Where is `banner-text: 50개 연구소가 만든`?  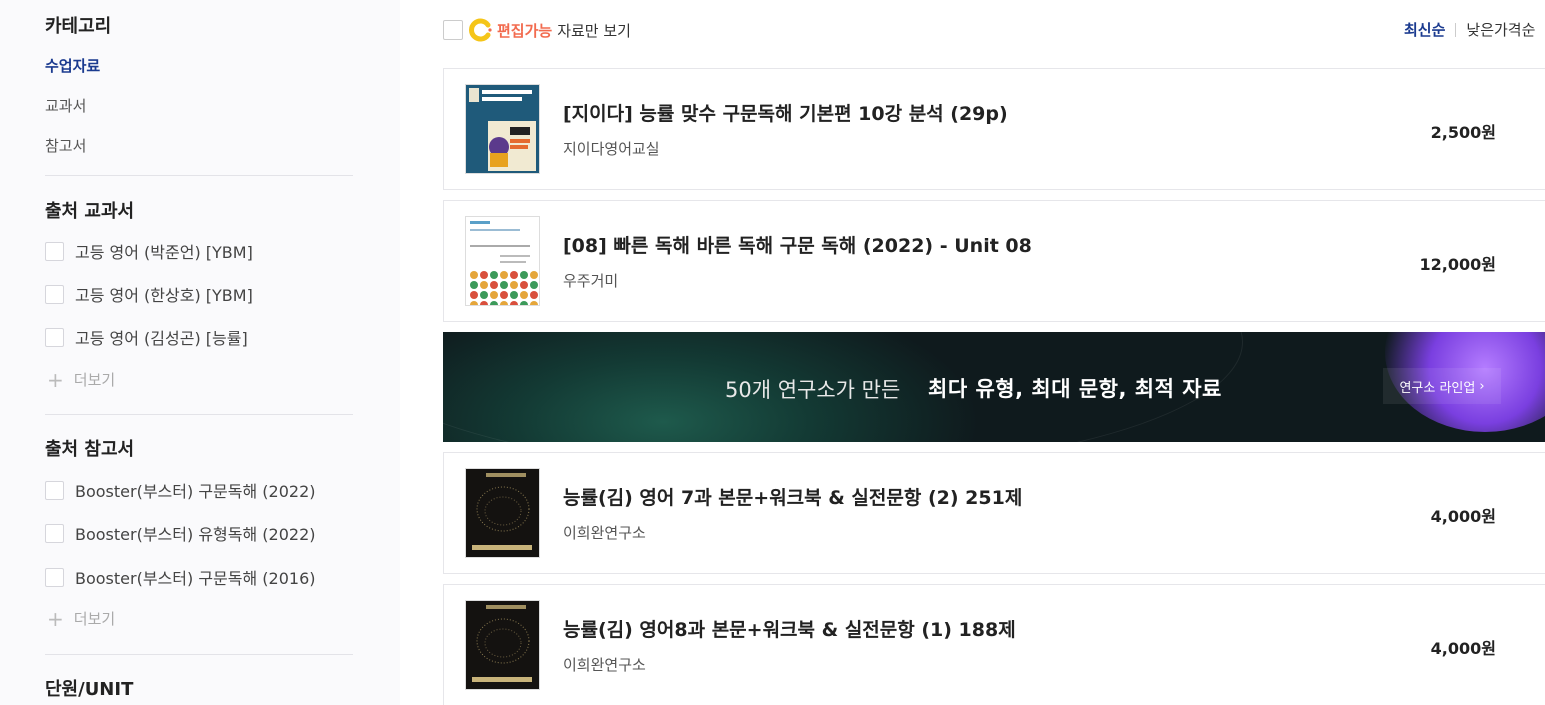
banner-text: 50개 연구소가 만든 is located at coordinates (813, 390).